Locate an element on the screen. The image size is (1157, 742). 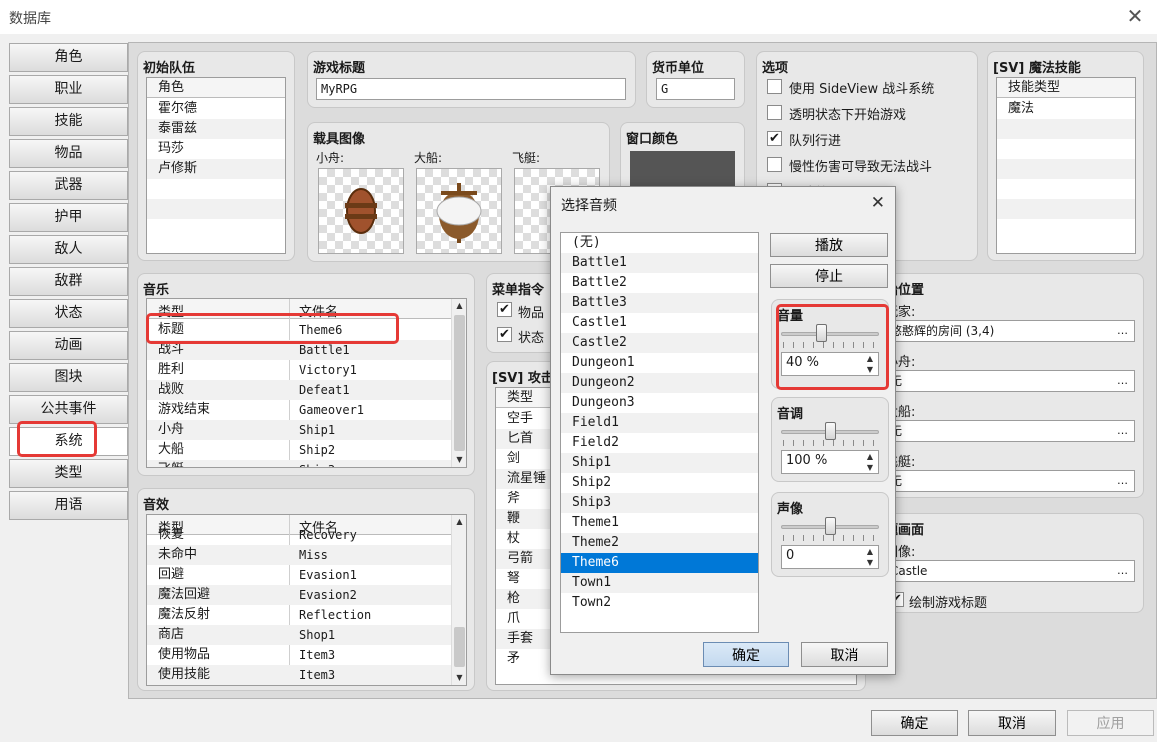
pan-spinbox: 0 ▲ ▼ is located at coordinates (830, 557).